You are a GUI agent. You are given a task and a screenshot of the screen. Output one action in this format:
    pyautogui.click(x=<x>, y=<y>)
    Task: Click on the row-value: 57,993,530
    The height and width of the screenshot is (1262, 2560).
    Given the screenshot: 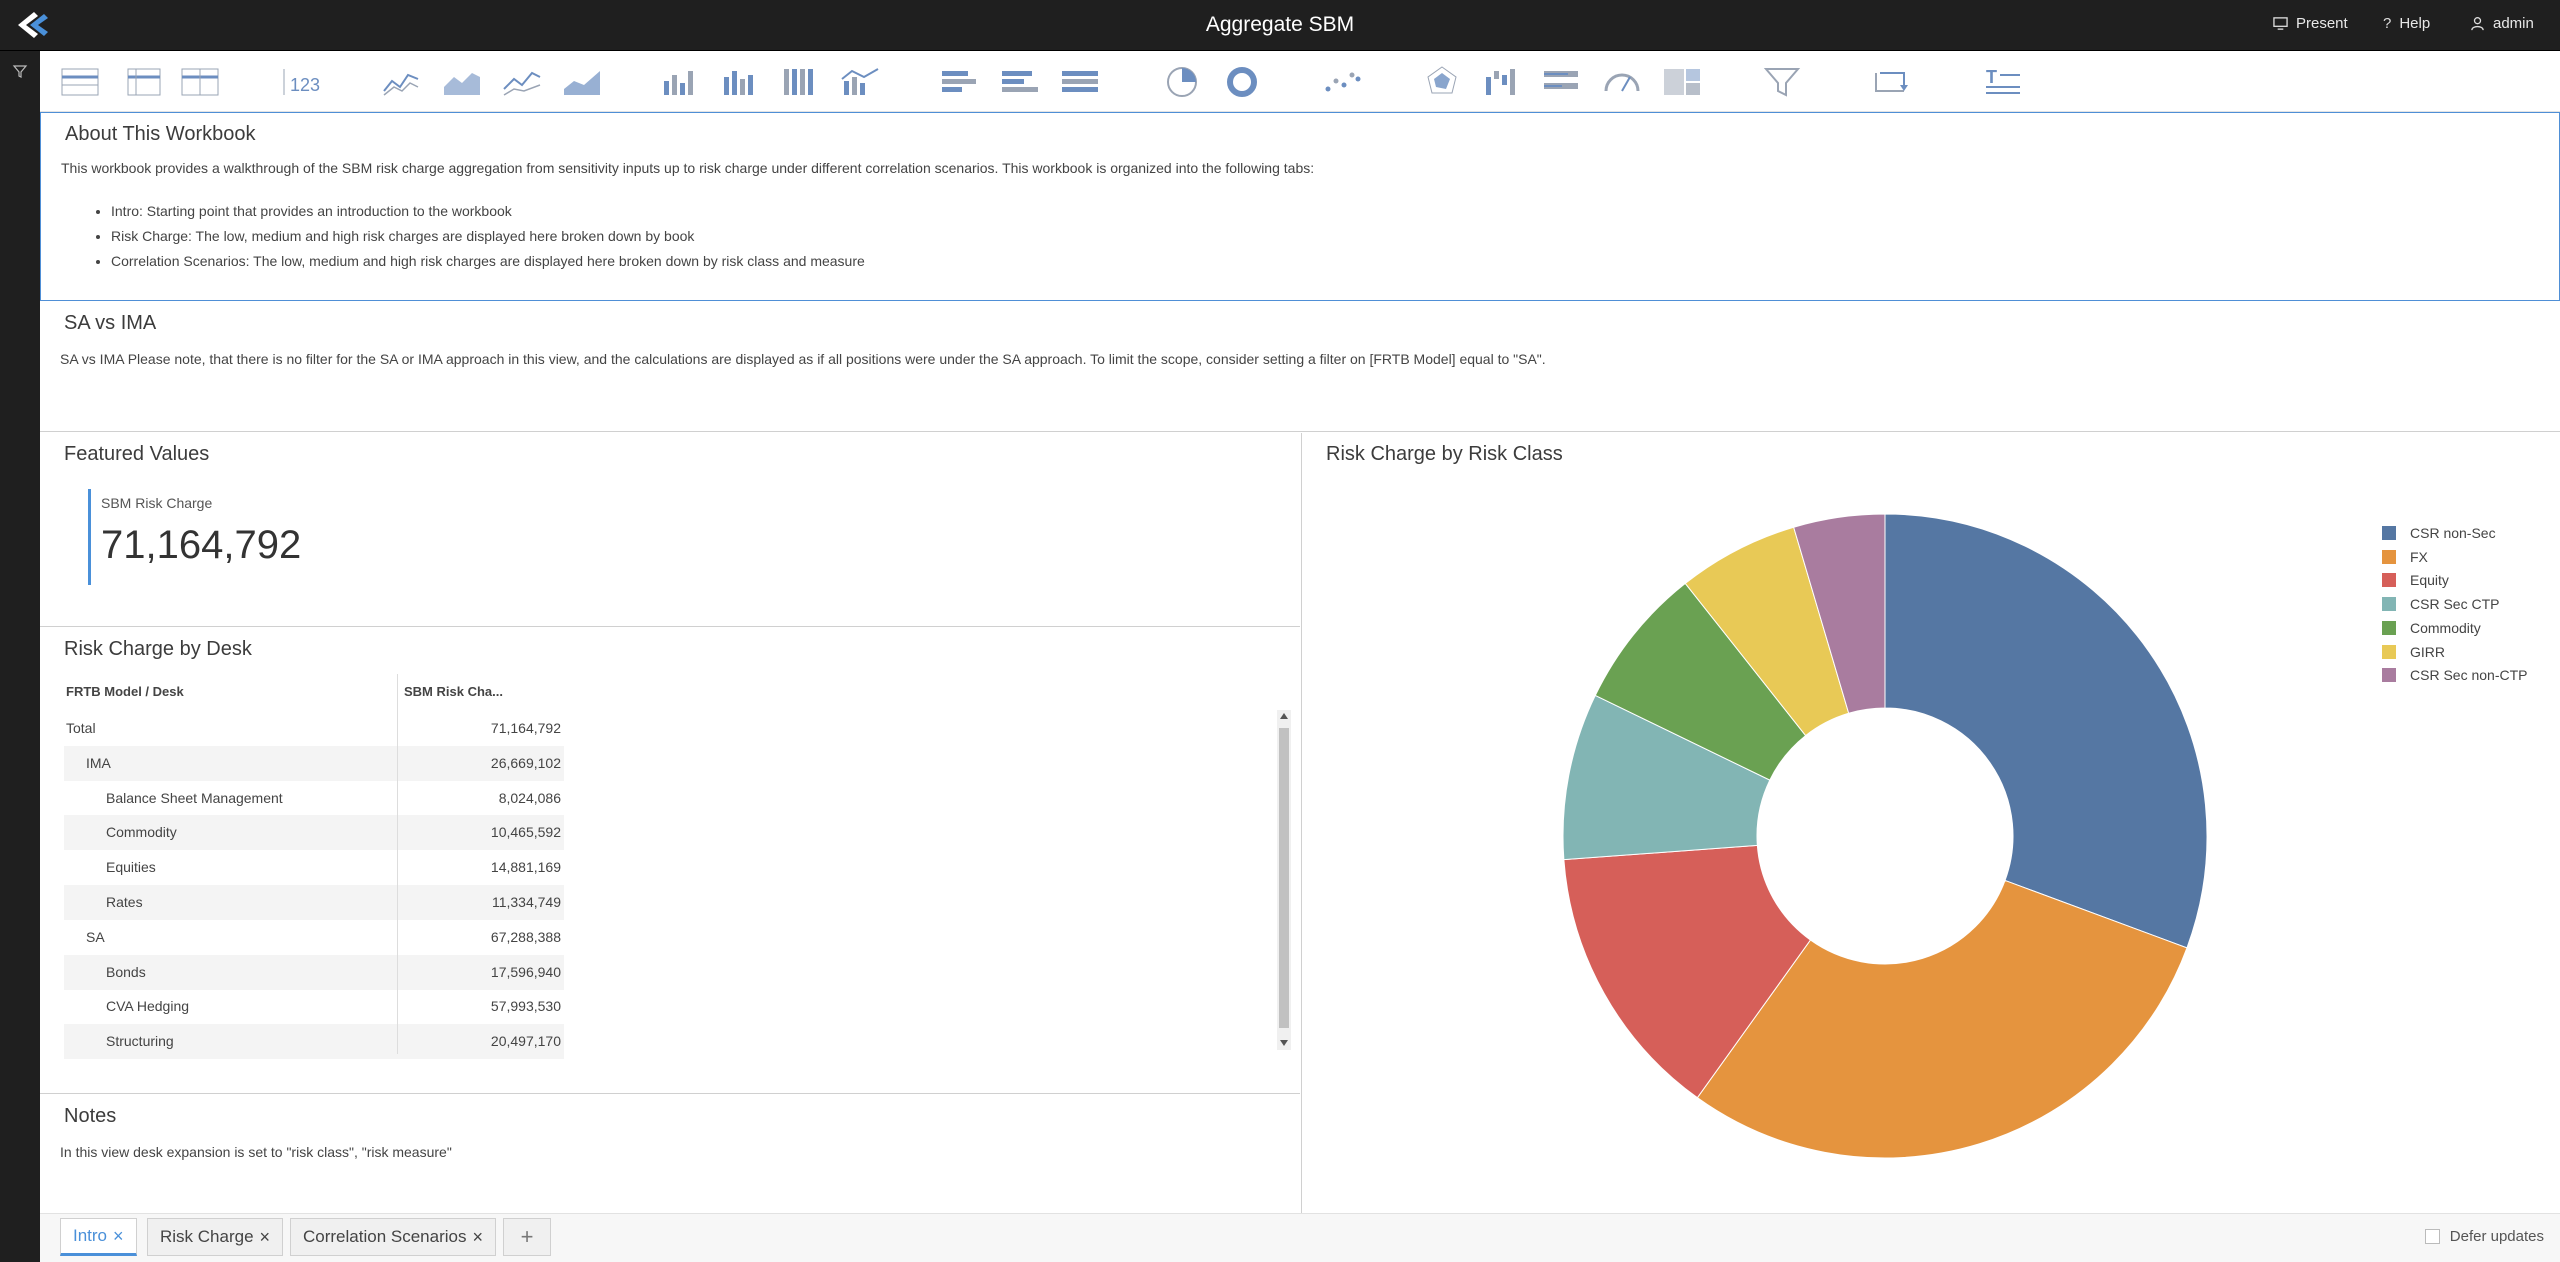 What is the action you would take?
    pyautogui.click(x=525, y=1006)
    